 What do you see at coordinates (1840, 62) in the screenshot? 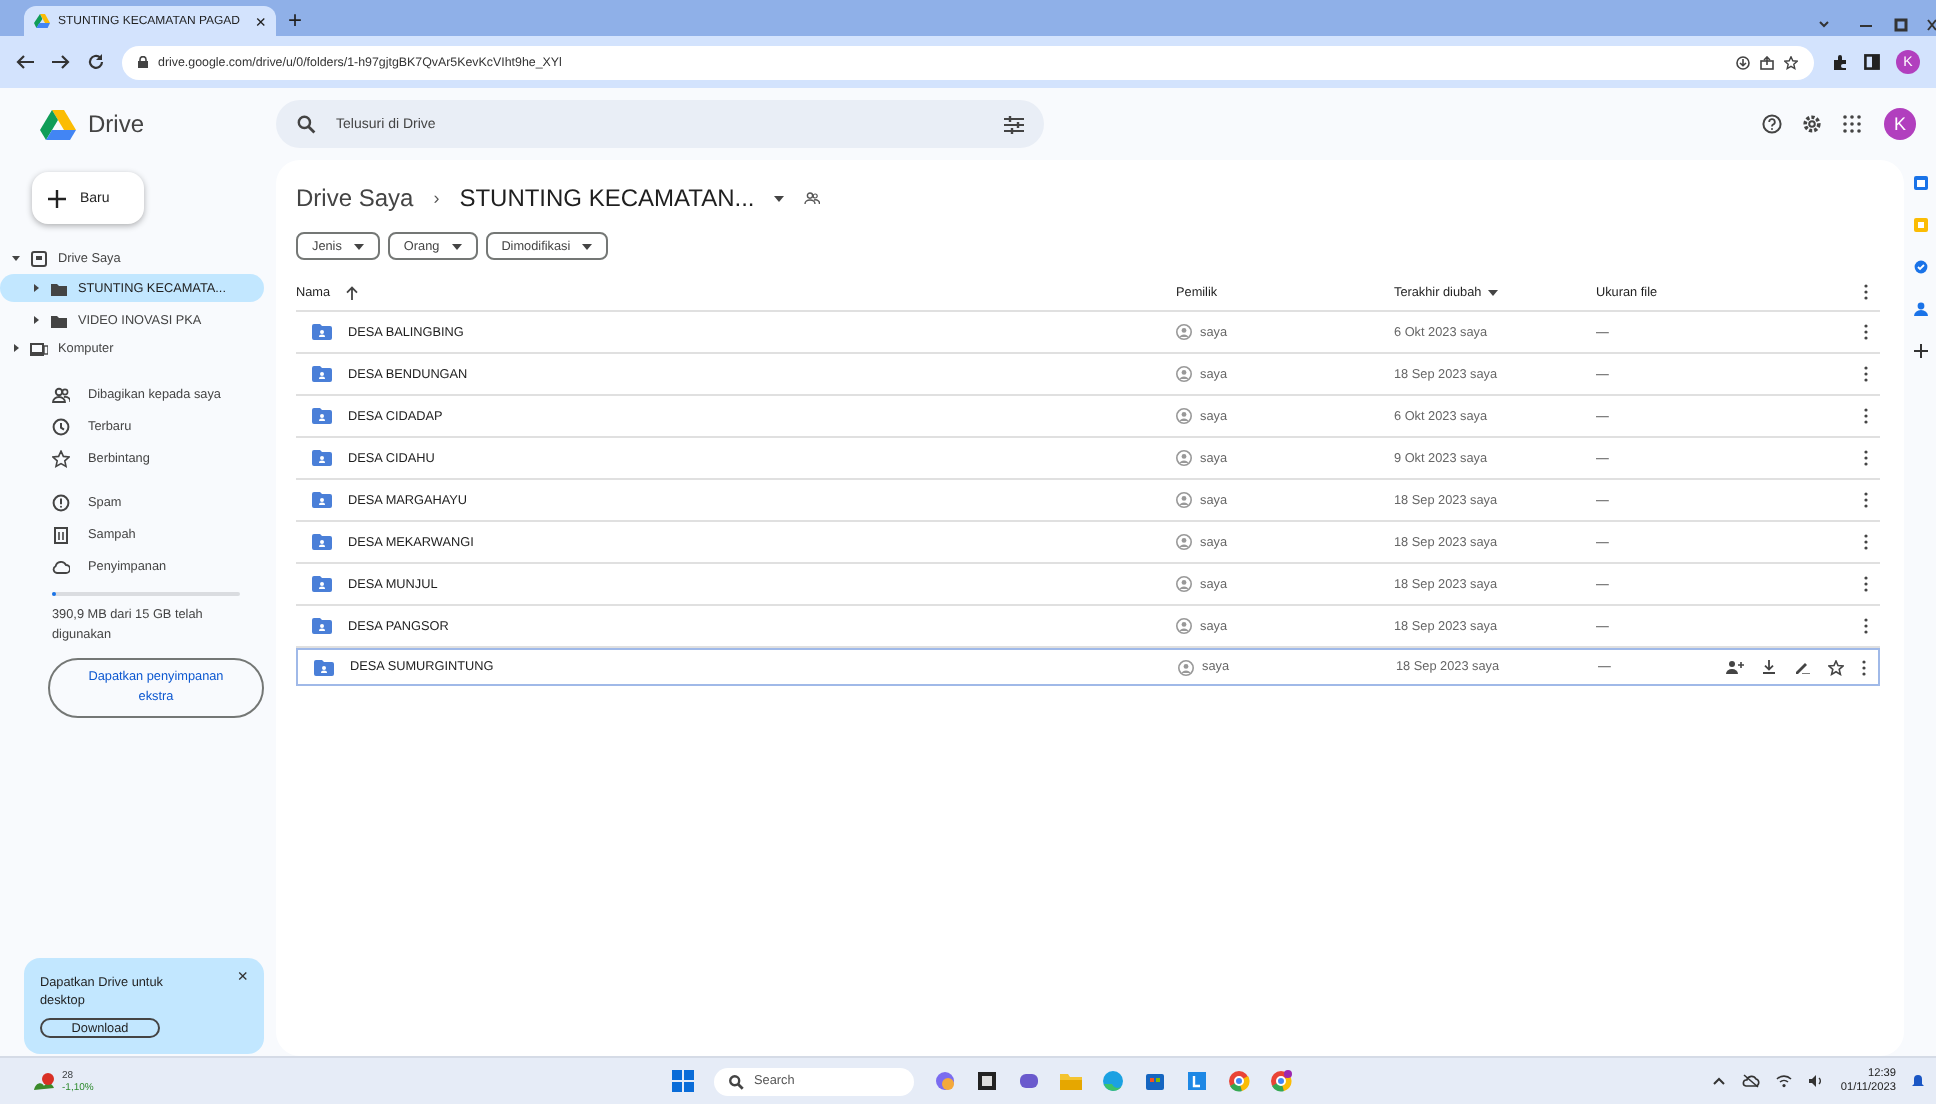
I see `puzzle-icon` at bounding box center [1840, 62].